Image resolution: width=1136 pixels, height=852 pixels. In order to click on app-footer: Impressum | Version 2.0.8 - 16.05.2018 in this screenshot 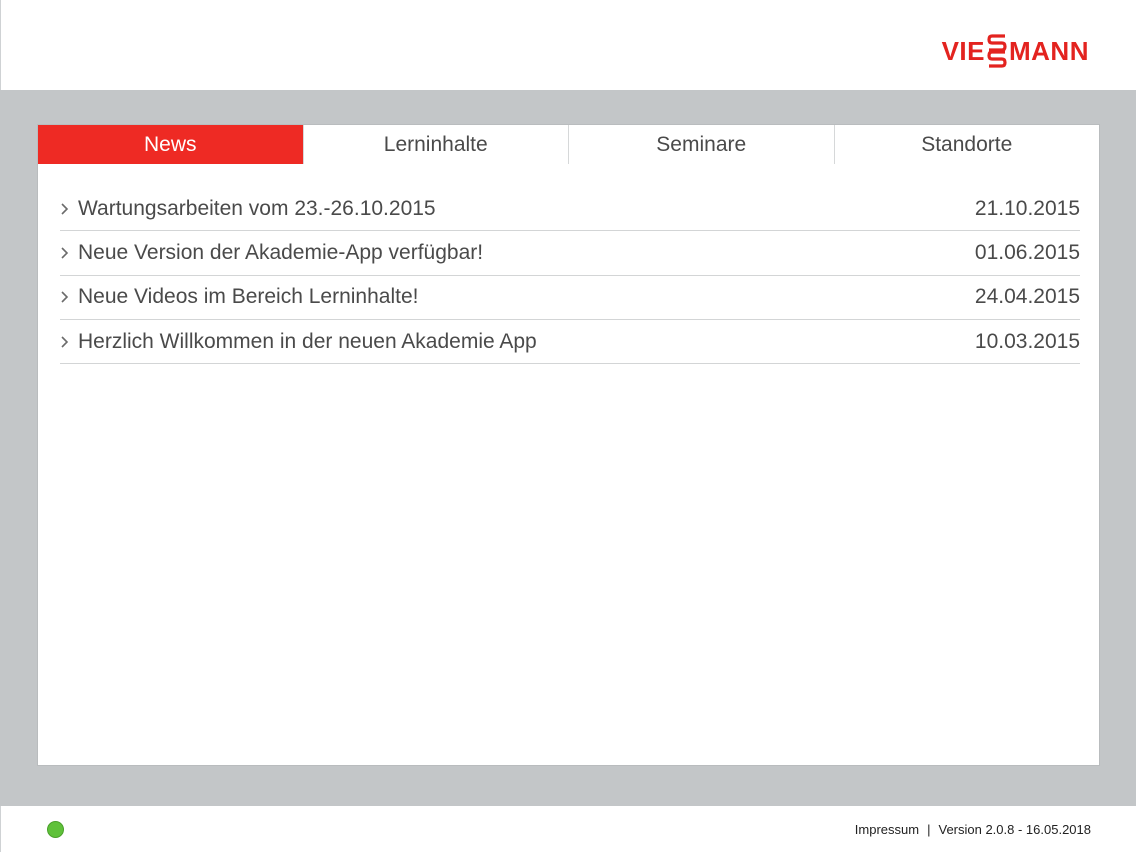, I will do `click(568, 829)`.